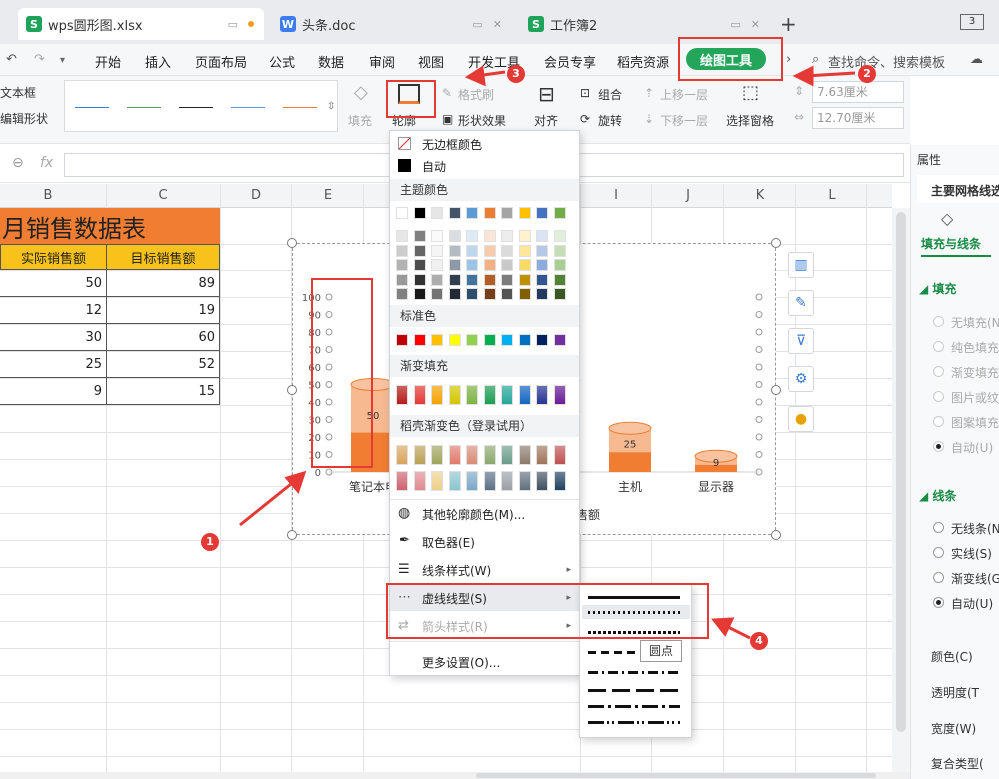  Describe the element at coordinates (210, 542) in the screenshot. I see `annotation-badge: 1` at that location.